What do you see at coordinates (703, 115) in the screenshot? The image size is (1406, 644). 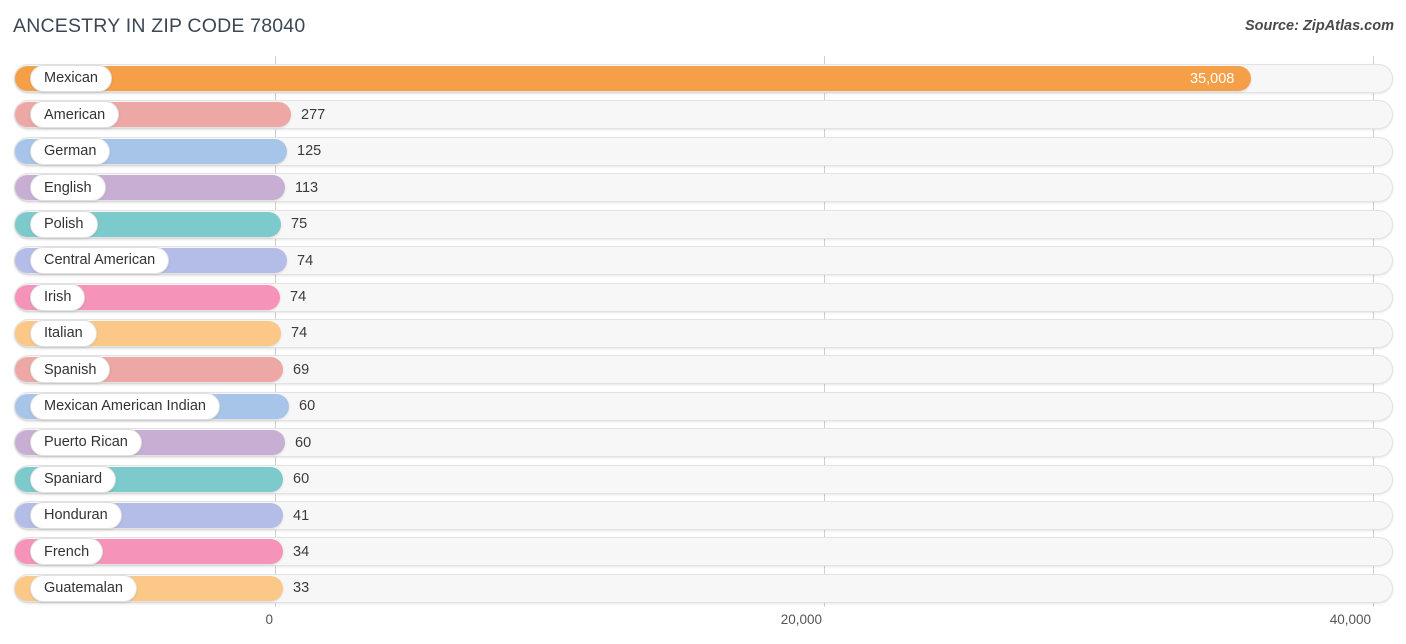 I see `bar-row: American 277` at bounding box center [703, 115].